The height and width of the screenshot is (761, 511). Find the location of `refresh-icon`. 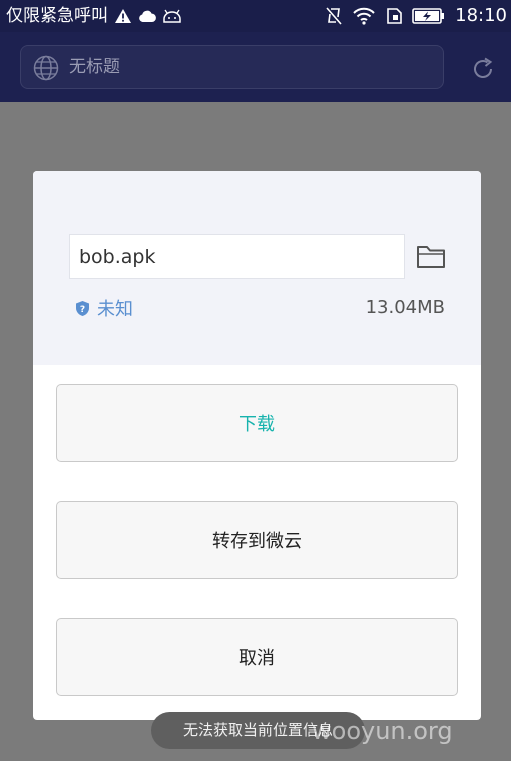

refresh-icon is located at coordinates (483, 69).